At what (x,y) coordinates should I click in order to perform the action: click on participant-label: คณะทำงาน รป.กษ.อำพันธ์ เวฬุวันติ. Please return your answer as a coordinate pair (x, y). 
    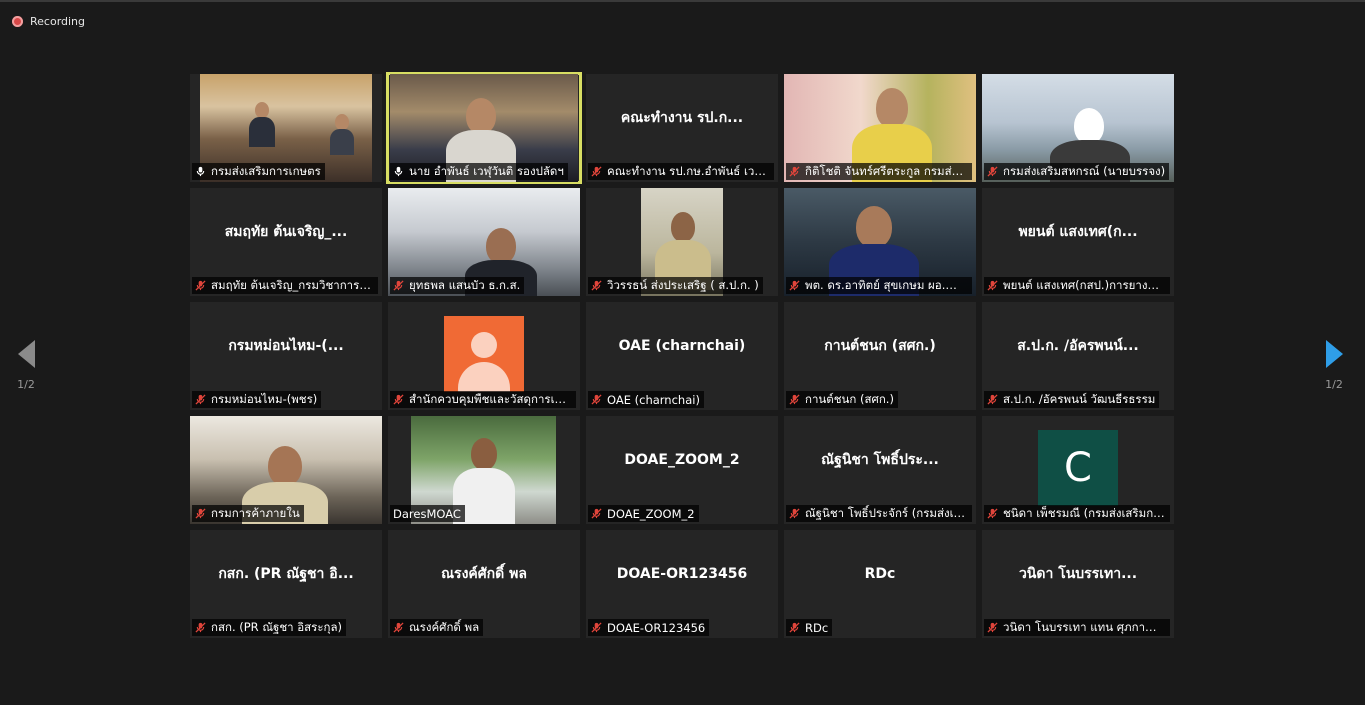
    Looking at the image, I should click on (681, 171).